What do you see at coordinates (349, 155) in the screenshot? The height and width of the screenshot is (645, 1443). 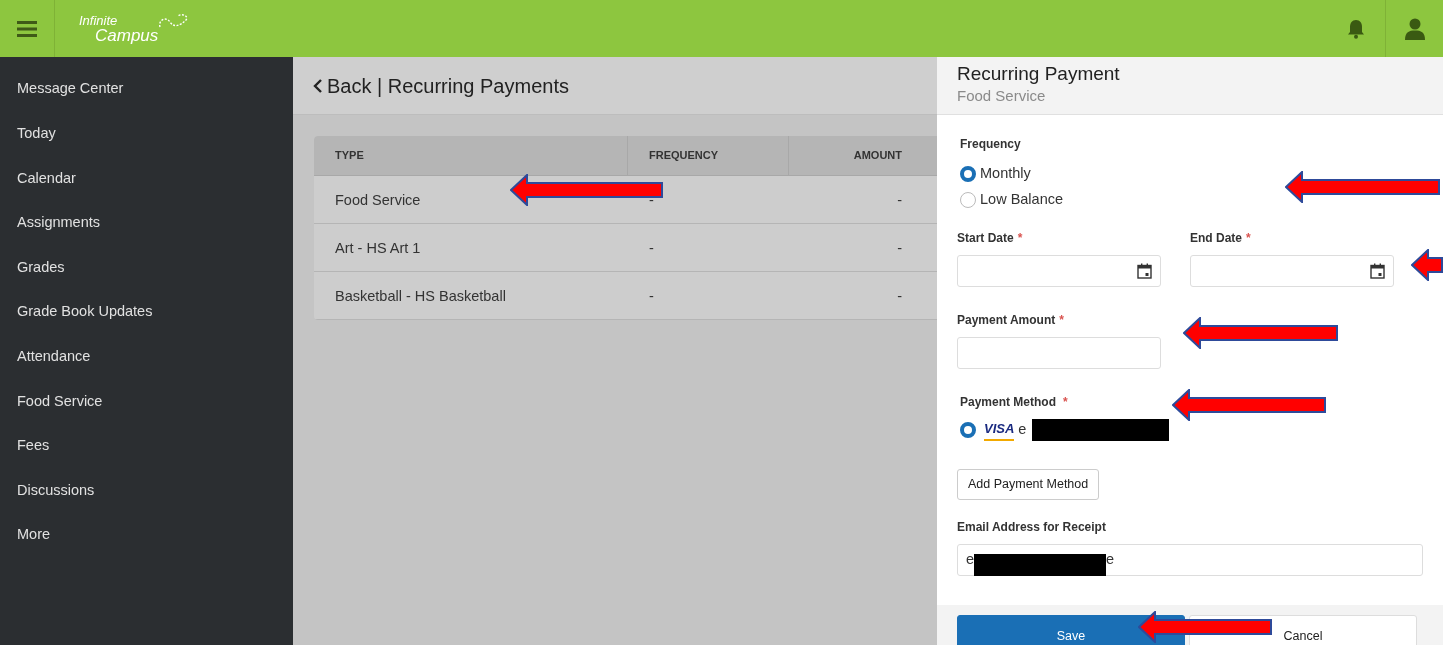 I see `column-header: TYPE` at bounding box center [349, 155].